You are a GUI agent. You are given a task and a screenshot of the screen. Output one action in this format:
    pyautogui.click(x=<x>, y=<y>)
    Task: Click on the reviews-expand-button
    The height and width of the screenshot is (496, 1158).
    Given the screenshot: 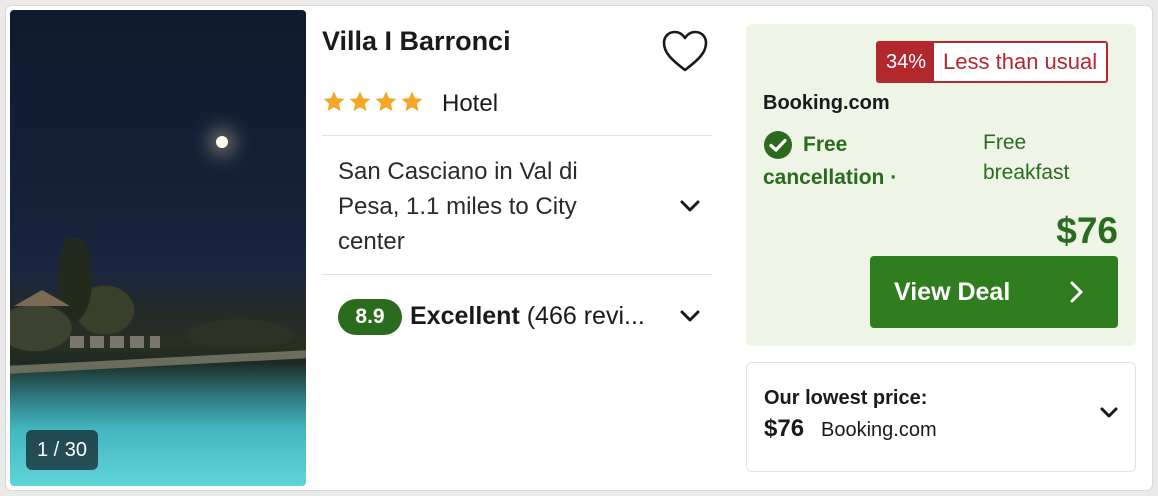 What is the action you would take?
    pyautogui.click(x=690, y=316)
    